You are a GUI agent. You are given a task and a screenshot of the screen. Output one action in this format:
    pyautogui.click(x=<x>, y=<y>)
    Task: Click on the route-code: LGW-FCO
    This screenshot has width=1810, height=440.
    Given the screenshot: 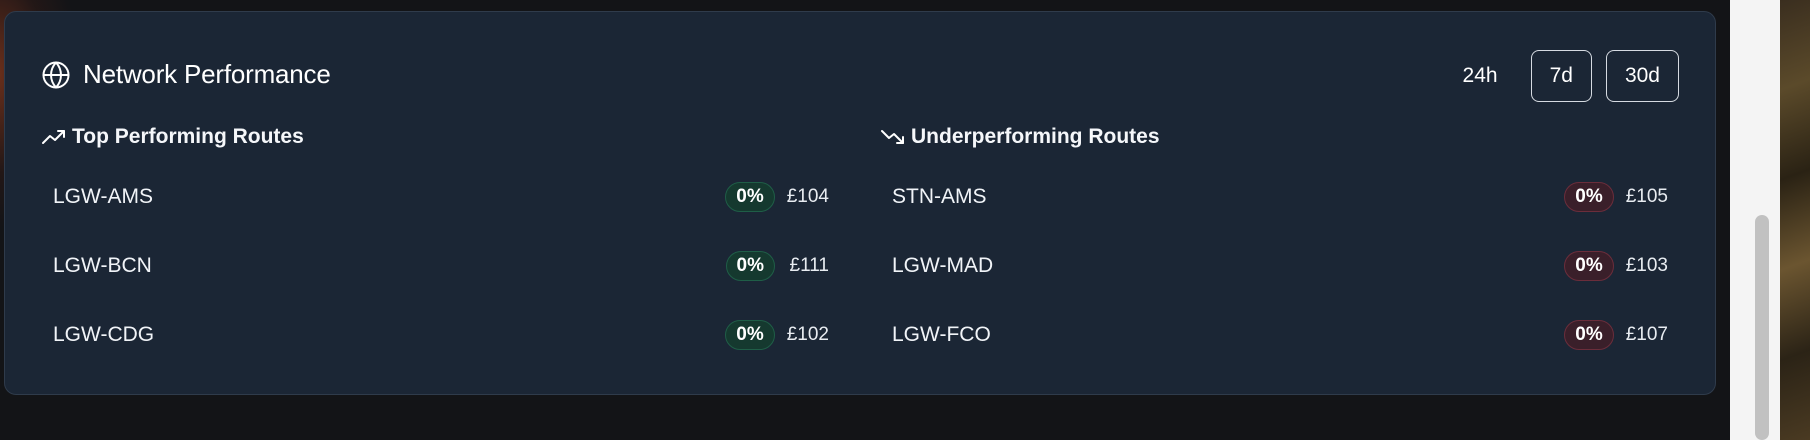 What is the action you would take?
    pyautogui.click(x=941, y=334)
    